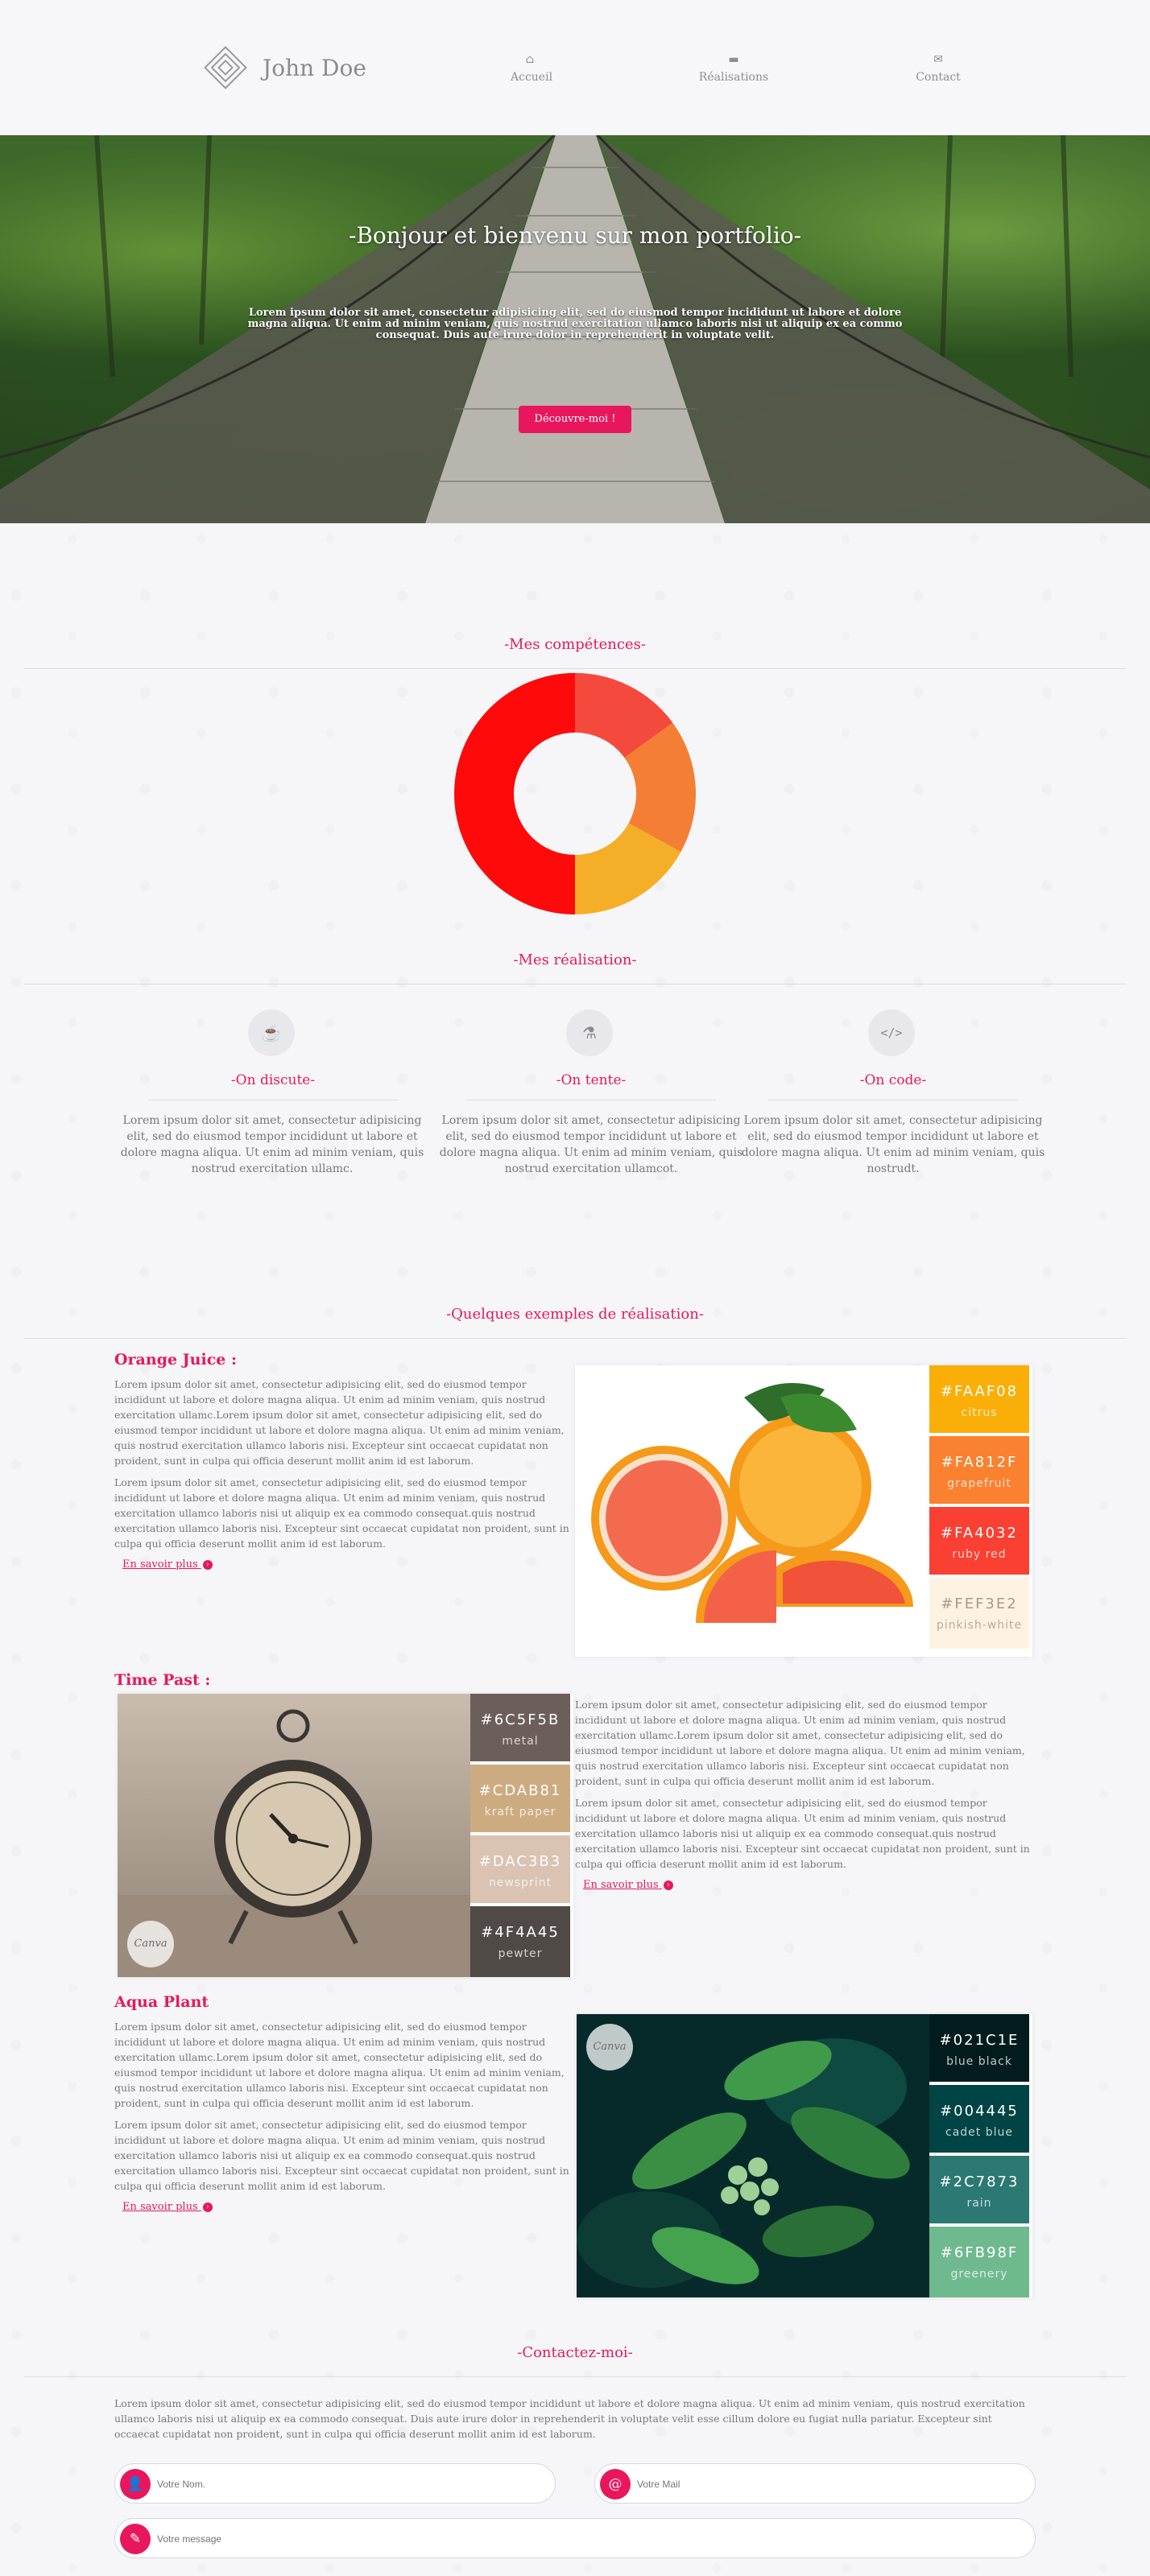 The height and width of the screenshot is (2576, 1150). I want to click on example-title-orange: Orange Juice :, so click(175, 1359).